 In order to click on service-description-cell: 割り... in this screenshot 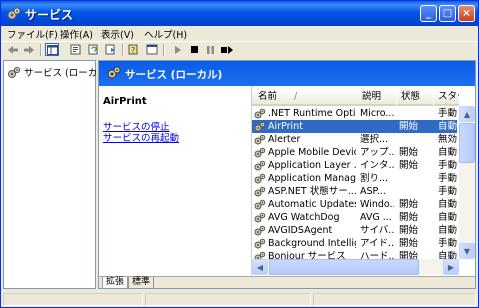, I will do `click(374, 178)`.